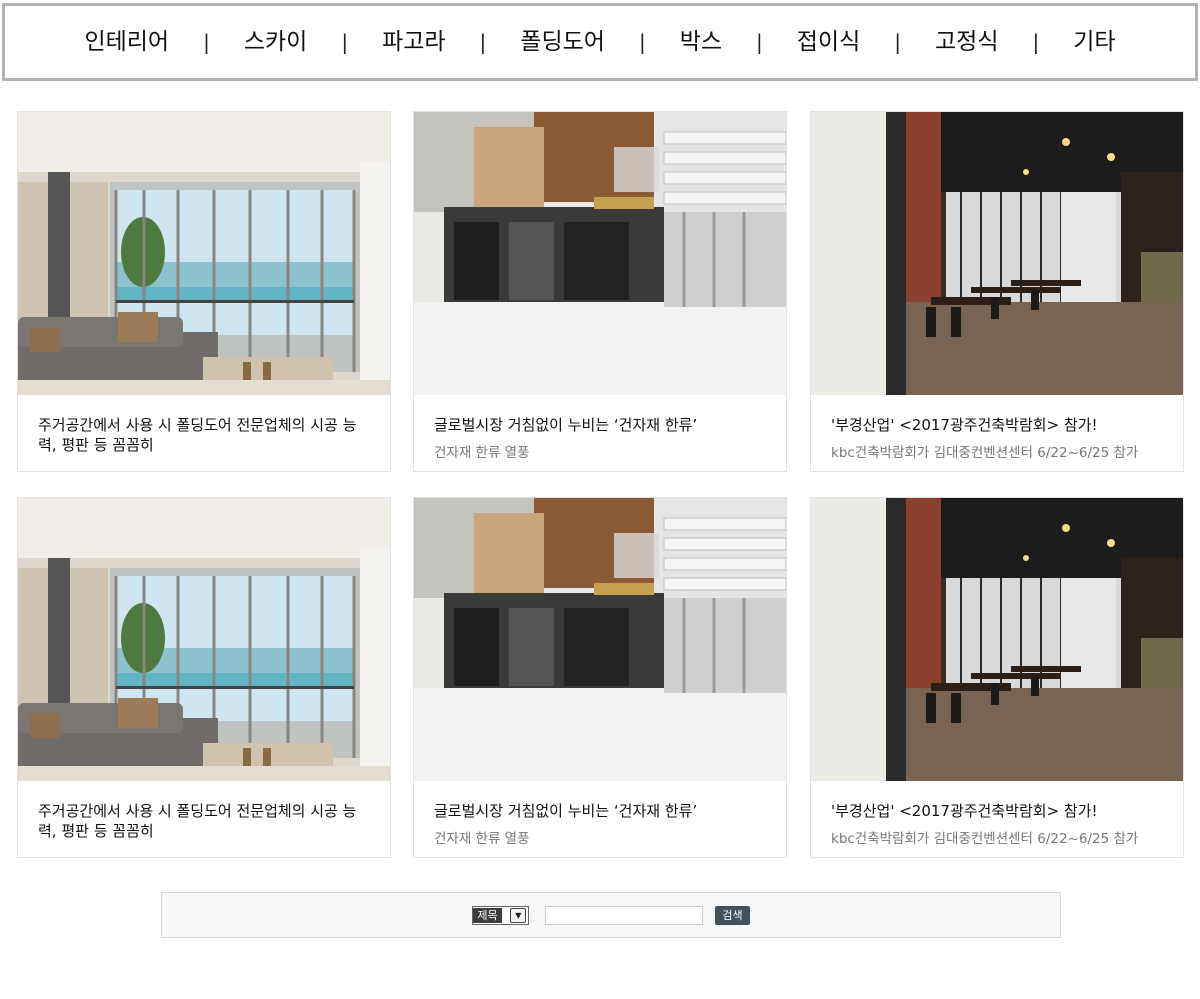 This screenshot has width=1200, height=999. What do you see at coordinates (126, 42) in the screenshot?
I see `nav-item-interior: 인테리어` at bounding box center [126, 42].